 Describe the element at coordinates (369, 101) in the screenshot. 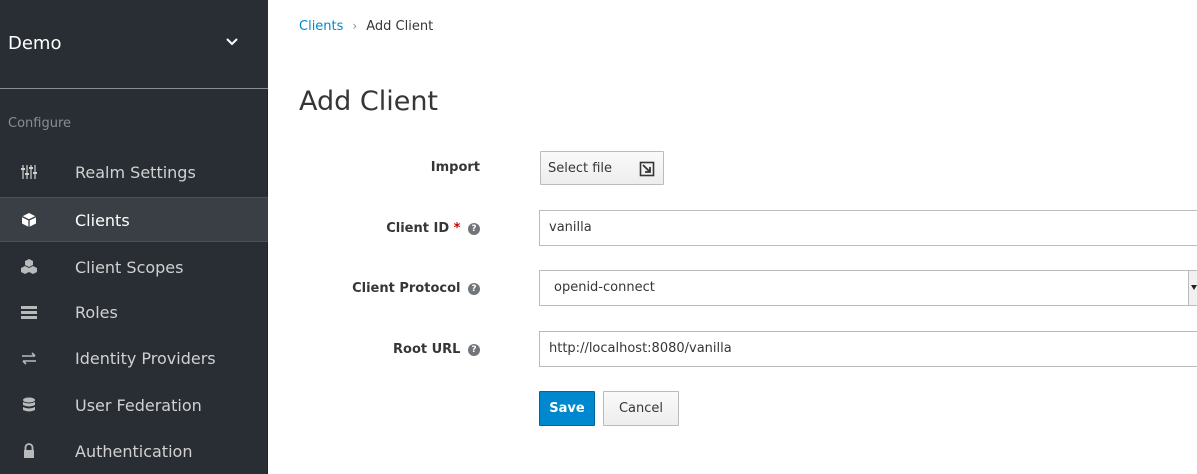

I see `page-title: Add Client` at that location.